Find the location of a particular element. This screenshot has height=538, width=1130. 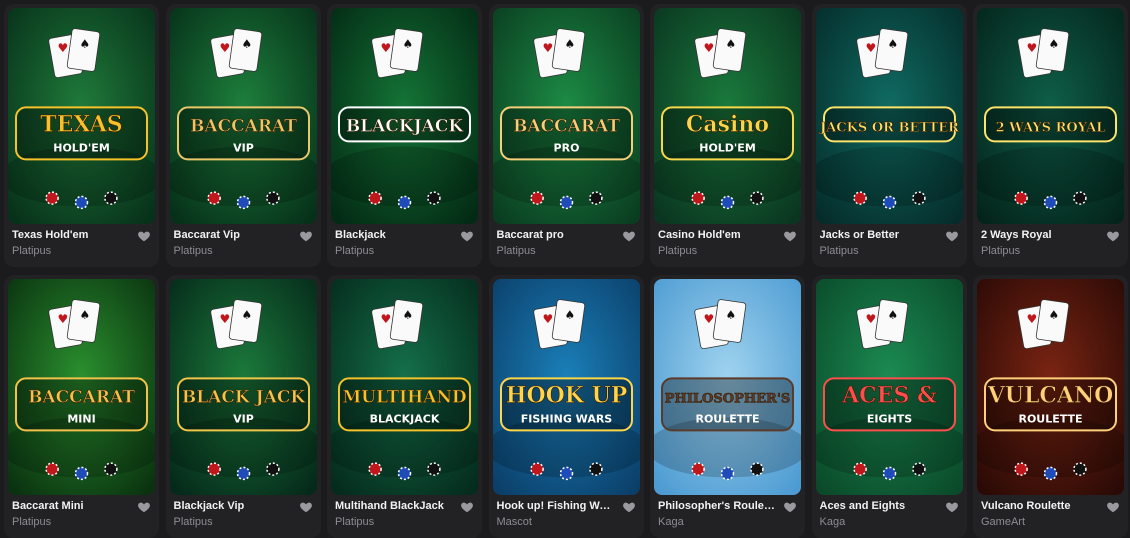

game-thumbnail: ♥ ♠ HOOK UP FISHING WARS is located at coordinates (566, 387).